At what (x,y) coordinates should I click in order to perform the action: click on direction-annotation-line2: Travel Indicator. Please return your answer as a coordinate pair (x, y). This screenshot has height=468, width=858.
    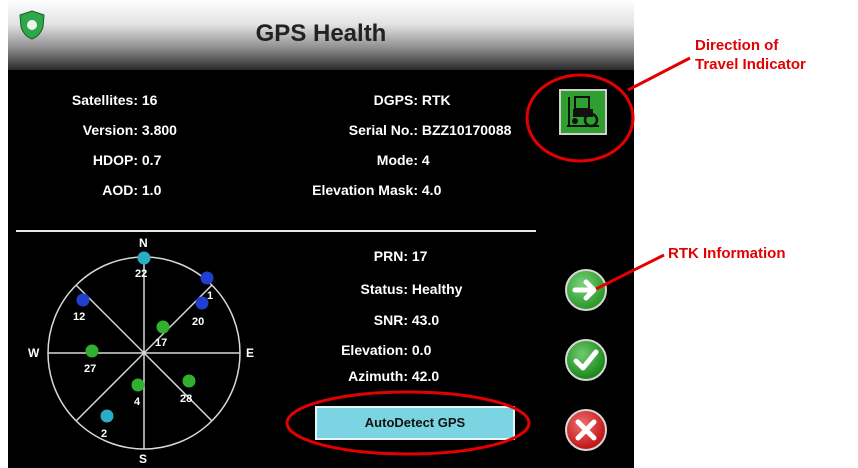
    Looking at the image, I should click on (750, 64).